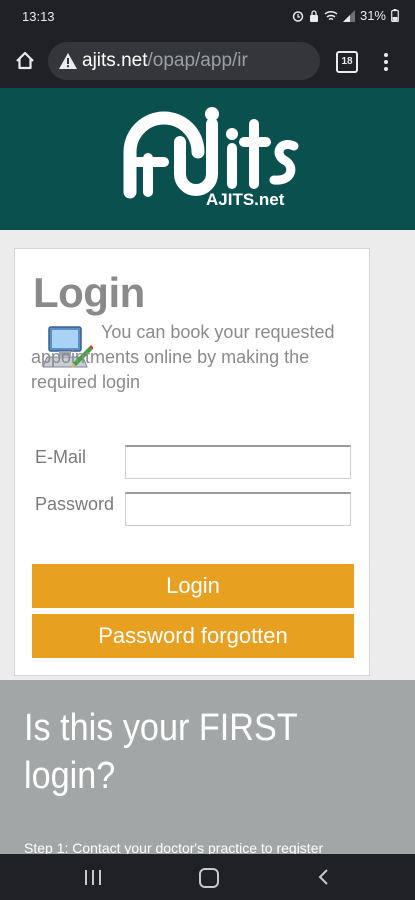 The width and height of the screenshot is (415, 900). I want to click on status-icons: 31%, so click(345, 15).